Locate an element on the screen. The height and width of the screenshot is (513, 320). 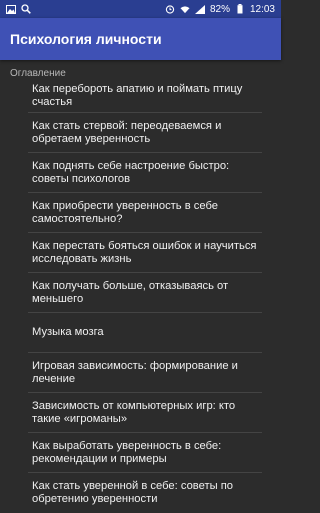
status-right: 82% 12:03 is located at coordinates (220, 9).